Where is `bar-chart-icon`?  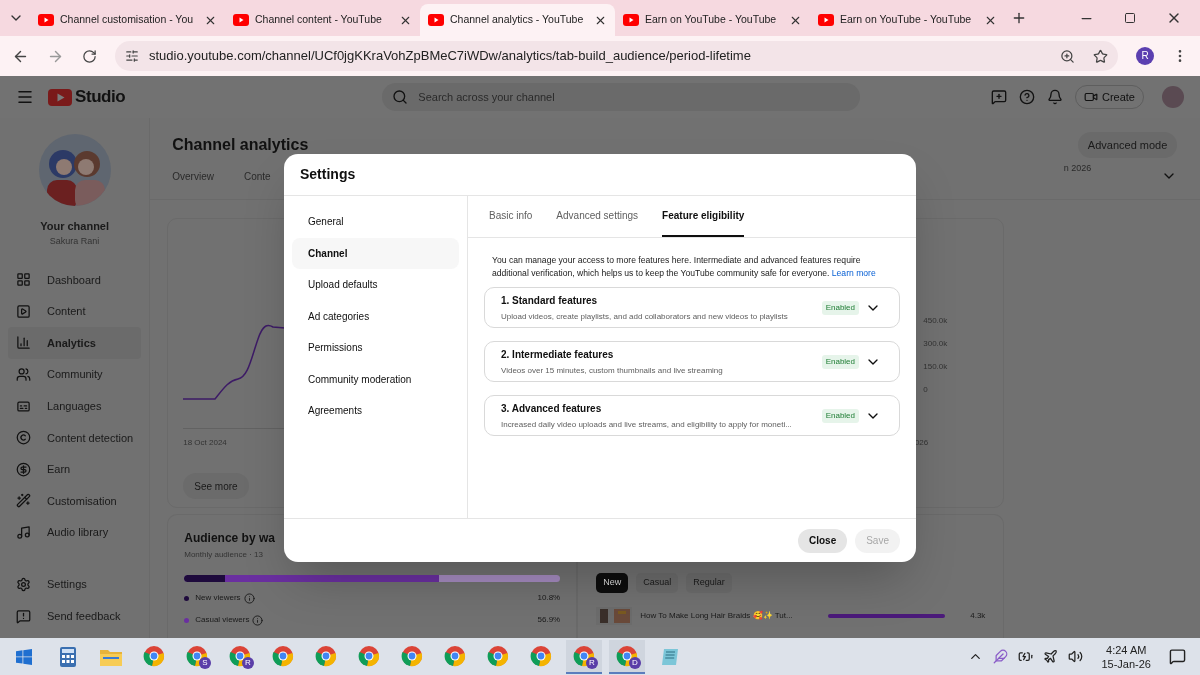 bar-chart-icon is located at coordinates (23, 343).